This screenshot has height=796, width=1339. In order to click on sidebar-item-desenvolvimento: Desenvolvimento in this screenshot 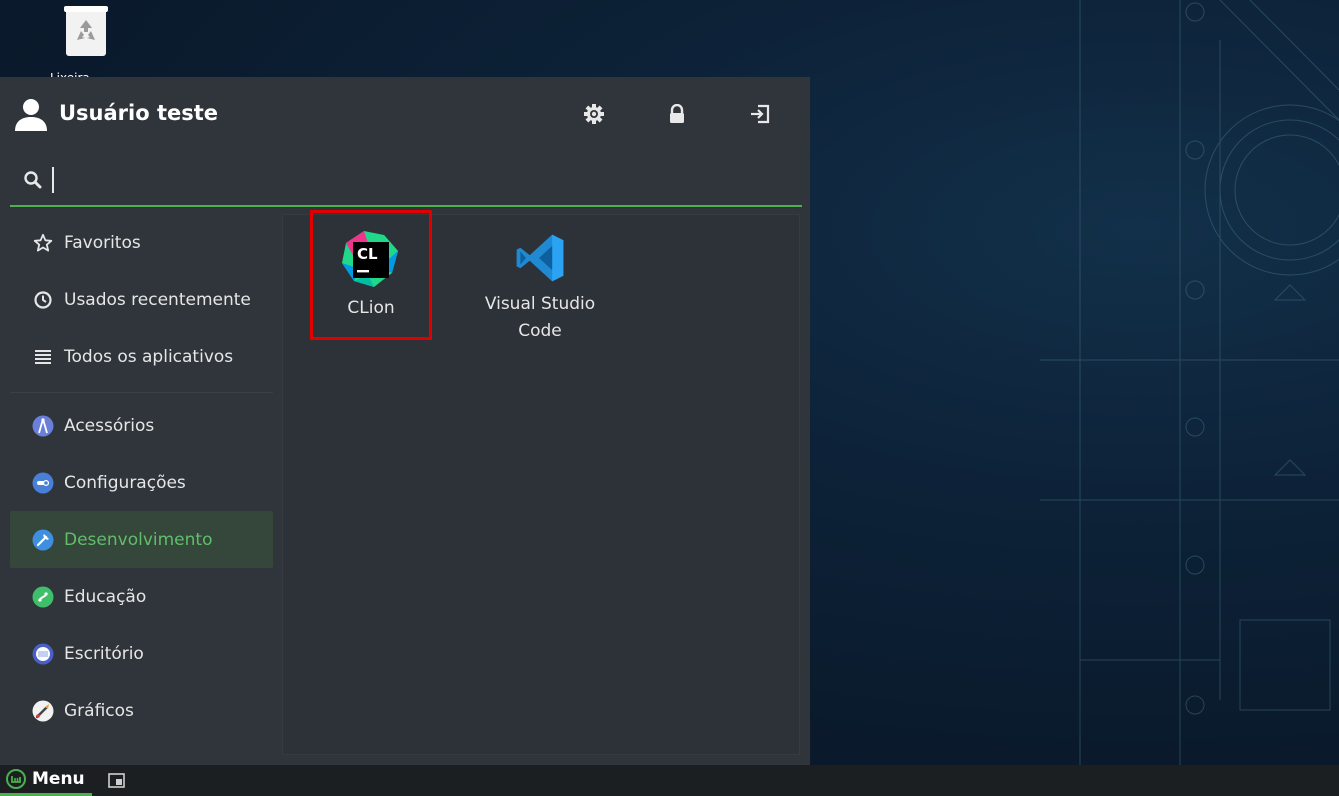, I will do `click(141, 539)`.